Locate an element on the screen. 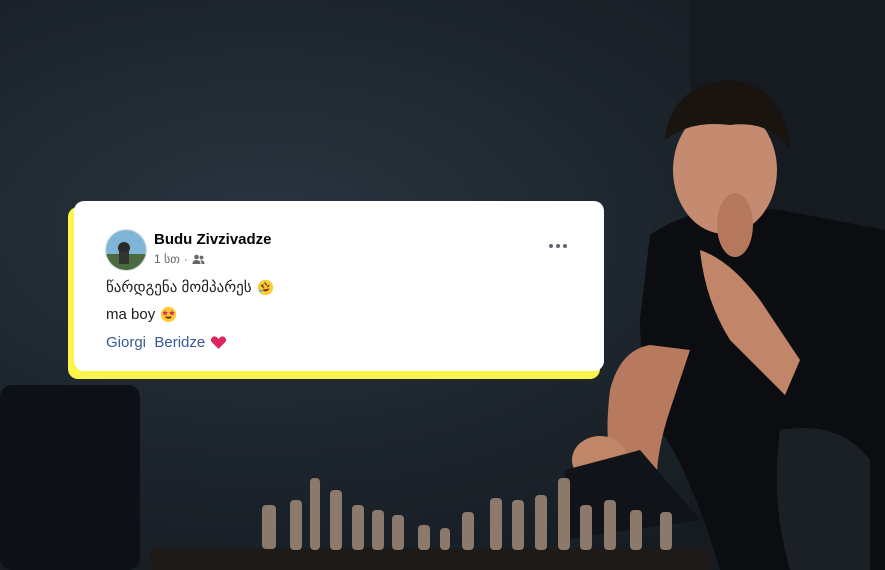 This screenshot has height=570, width=885. rolling-laughing-emoji is located at coordinates (265, 287).